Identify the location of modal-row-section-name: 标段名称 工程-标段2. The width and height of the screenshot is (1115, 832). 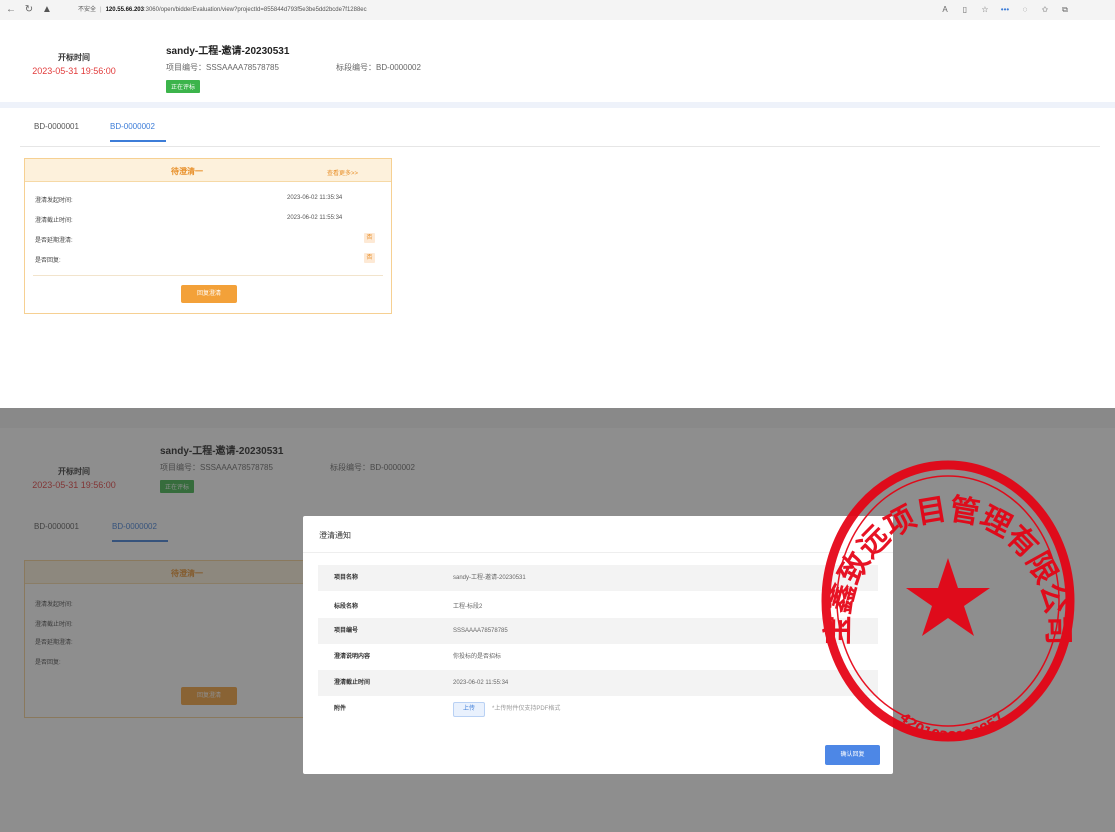
(598, 607).